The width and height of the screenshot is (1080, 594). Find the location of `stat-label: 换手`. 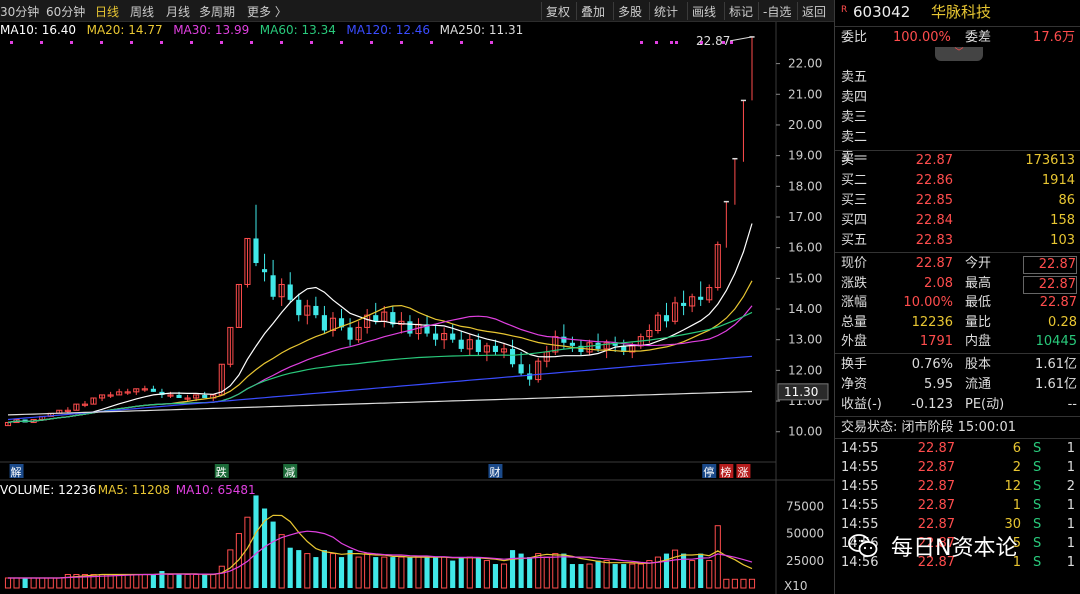

stat-label: 换手 is located at coordinates (854, 364).